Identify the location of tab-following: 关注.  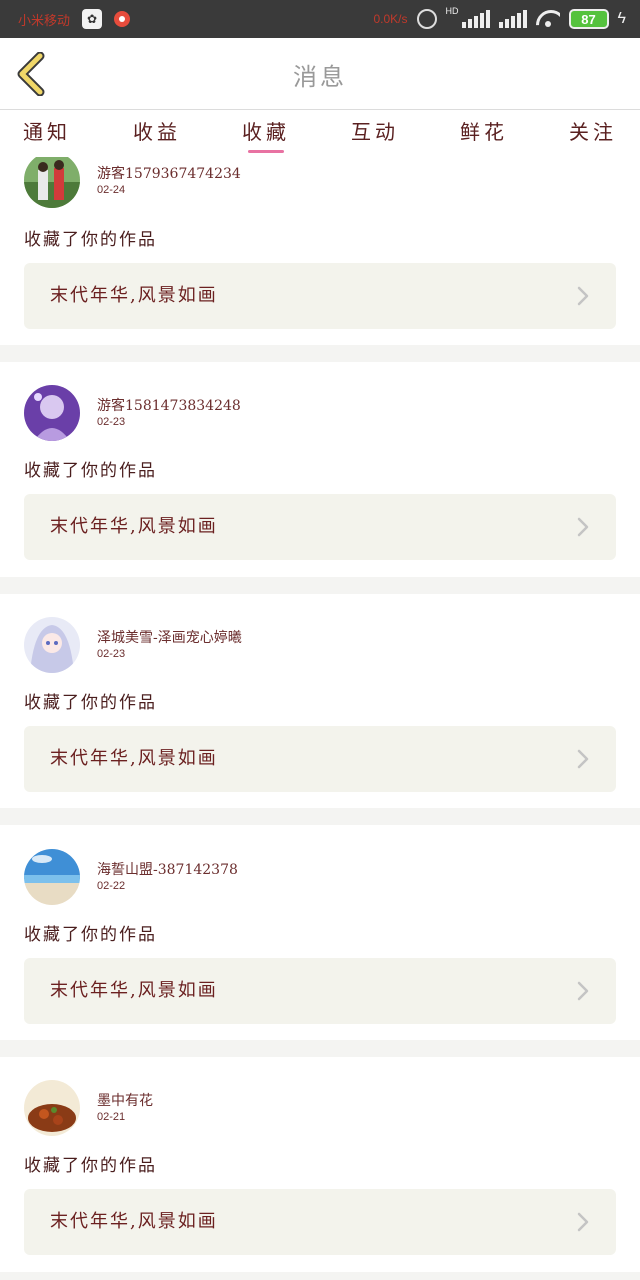
(593, 137).